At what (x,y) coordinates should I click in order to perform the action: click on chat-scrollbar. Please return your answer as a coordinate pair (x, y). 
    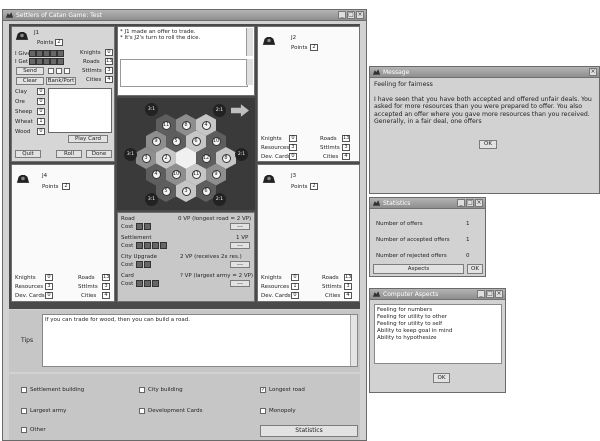
    Looking at the image, I should click on (249, 72).